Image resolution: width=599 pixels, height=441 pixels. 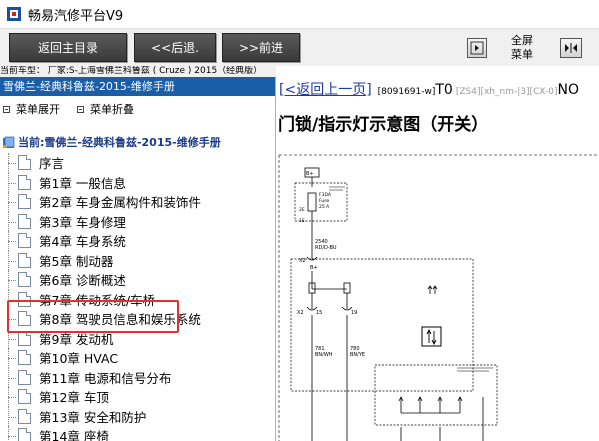 What do you see at coordinates (137, 416) in the screenshot?
I see `tree-item-chapter-13: 第13章 安全和防护` at bounding box center [137, 416].